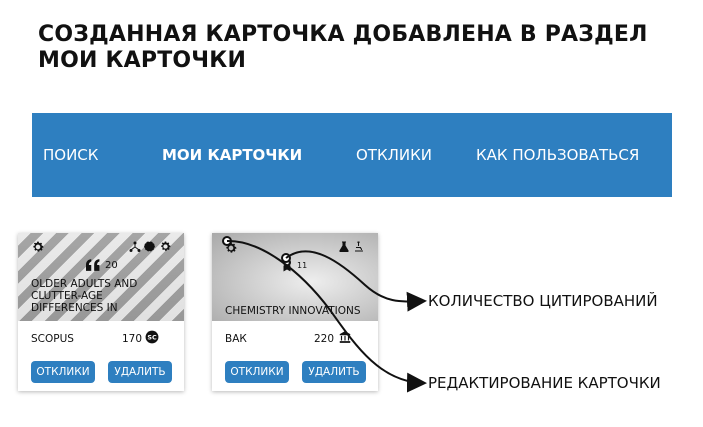 Image resolution: width=703 pixels, height=427 pixels. I want to click on source-label: SCOPUS, so click(52, 339).